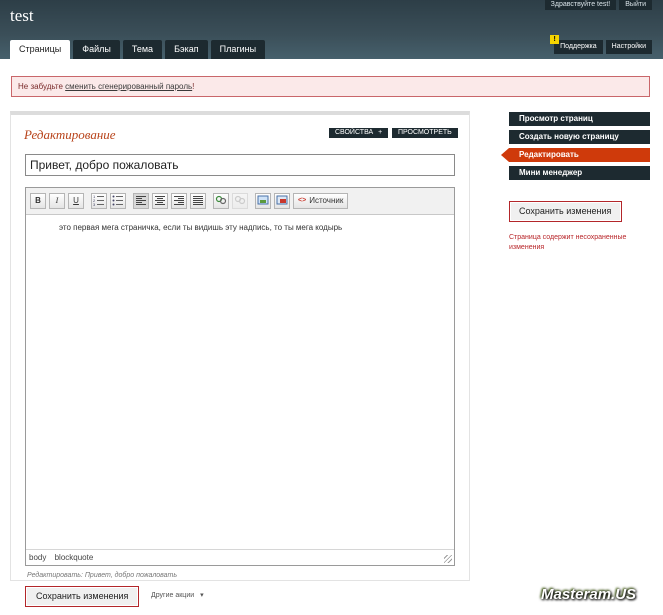  I want to click on image-icon, so click(263, 201).